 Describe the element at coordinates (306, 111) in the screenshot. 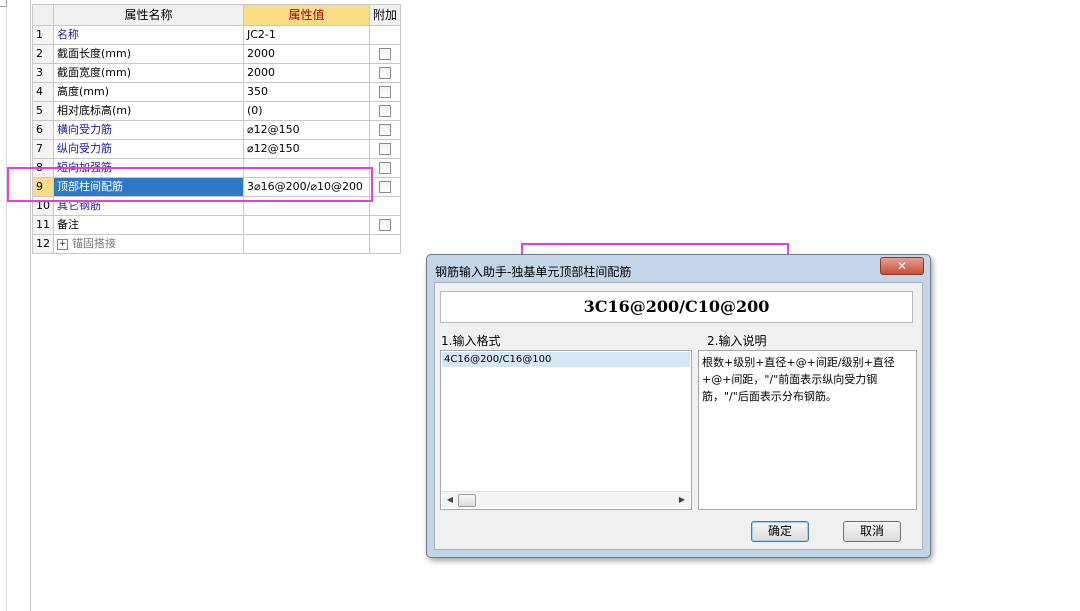

I see `property-value-cell: (0)` at that location.